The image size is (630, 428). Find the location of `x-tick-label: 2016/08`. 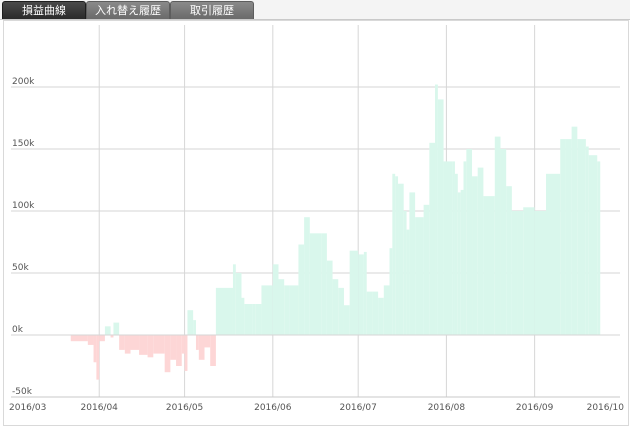

x-tick-label: 2016/08 is located at coordinates (447, 408).